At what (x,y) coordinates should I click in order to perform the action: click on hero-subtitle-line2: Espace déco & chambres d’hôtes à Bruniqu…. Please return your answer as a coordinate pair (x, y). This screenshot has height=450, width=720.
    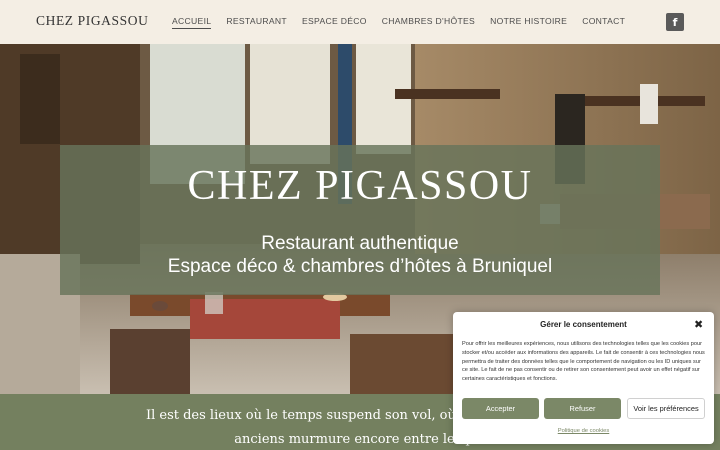
    Looking at the image, I should click on (360, 266).